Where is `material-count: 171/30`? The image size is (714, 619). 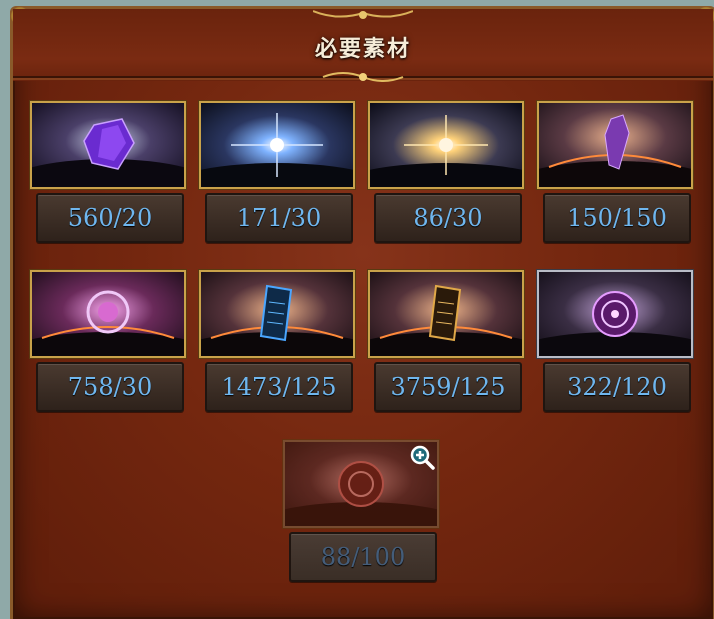 material-count: 171/30 is located at coordinates (279, 218).